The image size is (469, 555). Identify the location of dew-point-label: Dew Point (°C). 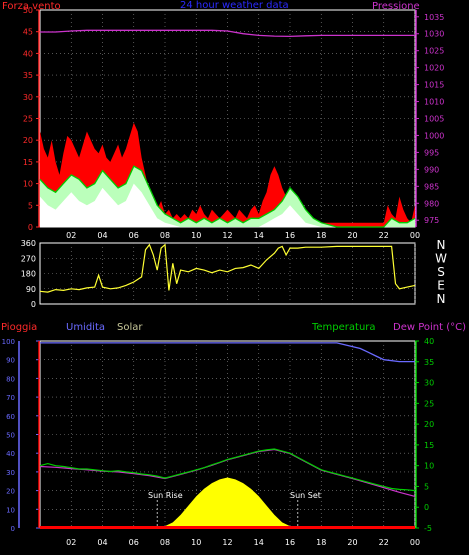
(429, 327).